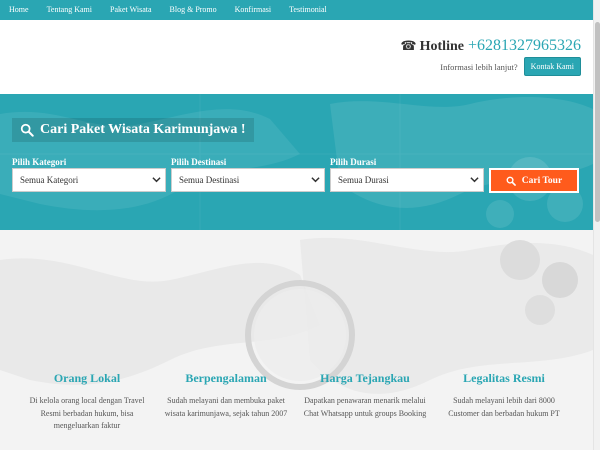 The height and width of the screenshot is (450, 600). Describe the element at coordinates (552, 66) in the screenshot. I see `contact-button: Kontak Kami` at that location.